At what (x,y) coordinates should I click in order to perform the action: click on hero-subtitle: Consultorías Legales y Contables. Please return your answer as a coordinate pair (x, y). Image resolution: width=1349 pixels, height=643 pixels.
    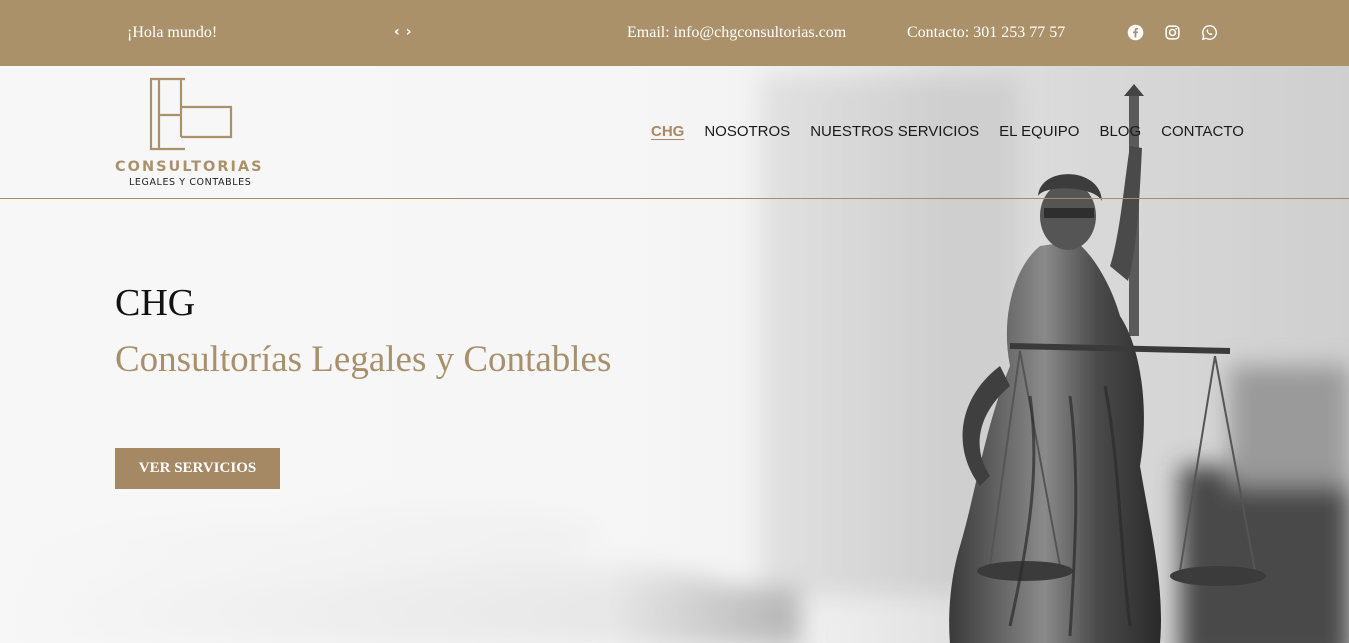
    Looking at the image, I should click on (363, 359).